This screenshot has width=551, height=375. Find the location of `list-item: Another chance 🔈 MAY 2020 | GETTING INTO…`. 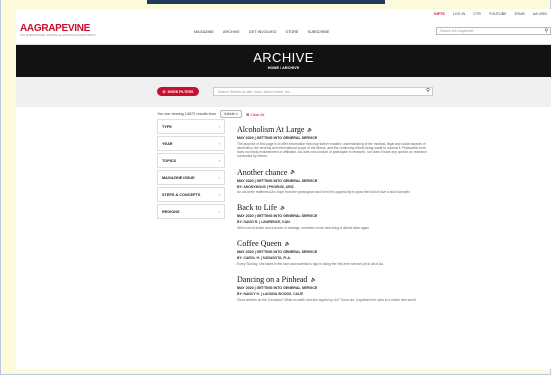

list-item: Another chance 🔈 MAY 2020 | GETTING INTO… is located at coordinates (332, 181).